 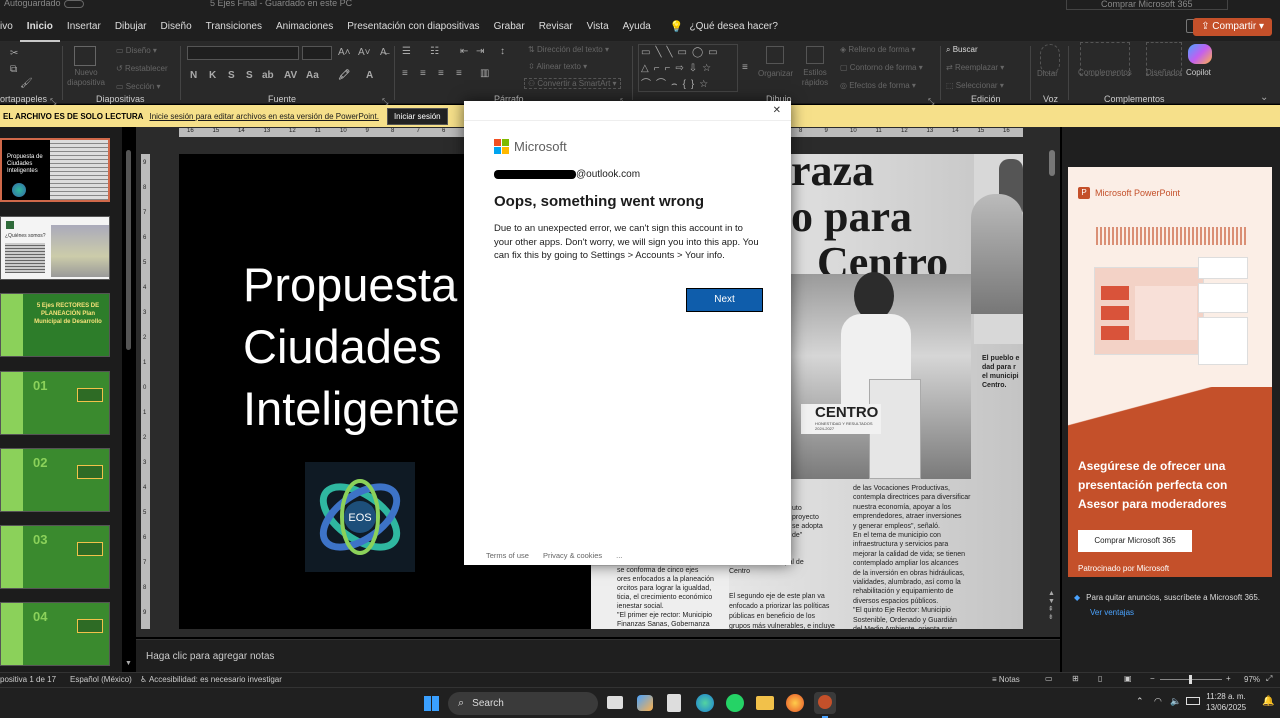 I want to click on language: Español (México), so click(x=101, y=679).